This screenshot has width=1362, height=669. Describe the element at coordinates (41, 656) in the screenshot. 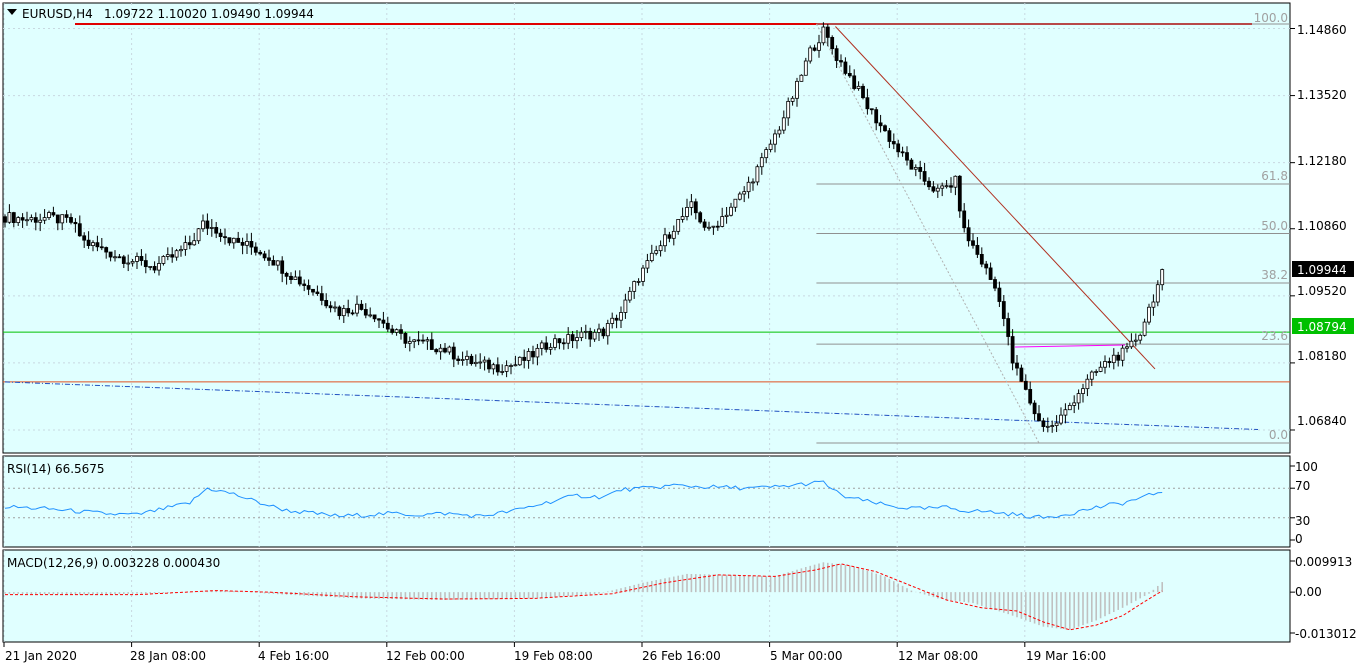

I see `time-tick: 21 Jan 2020` at that location.